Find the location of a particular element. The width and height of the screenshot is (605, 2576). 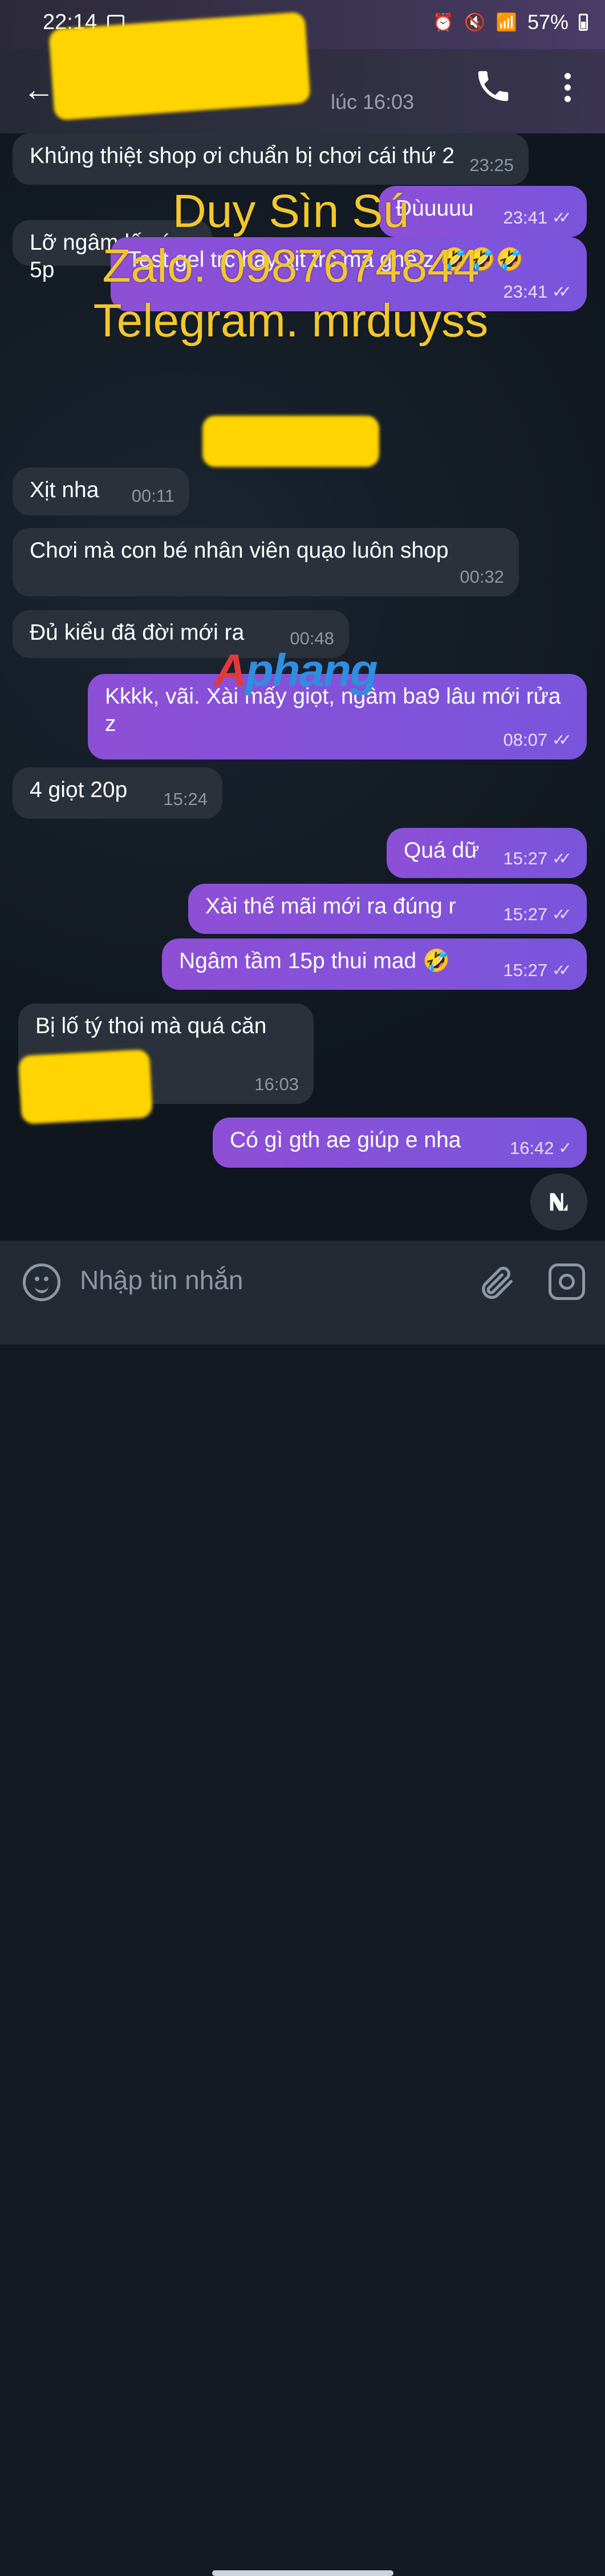

message-time: 16:42 is located at coordinates (531, 1148).